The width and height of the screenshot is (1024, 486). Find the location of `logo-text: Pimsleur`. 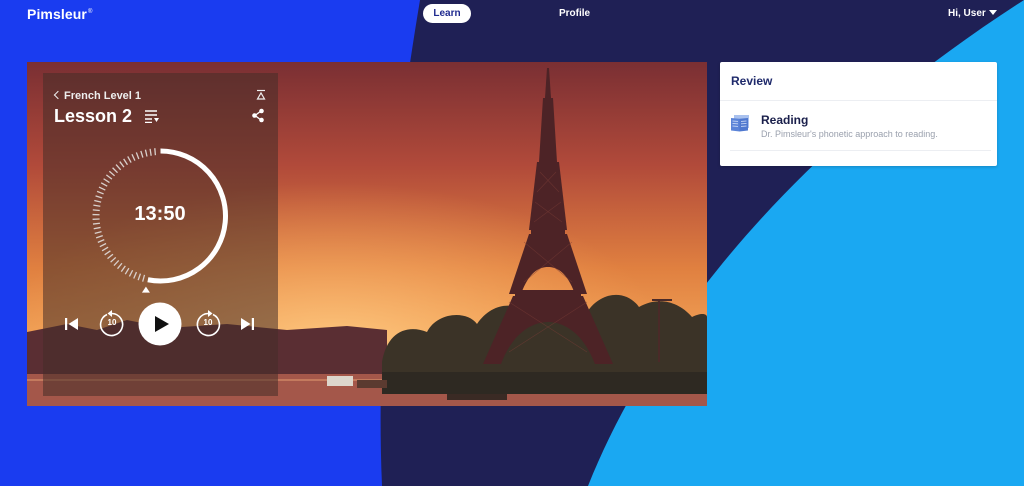

logo-text: Pimsleur is located at coordinates (57, 14).